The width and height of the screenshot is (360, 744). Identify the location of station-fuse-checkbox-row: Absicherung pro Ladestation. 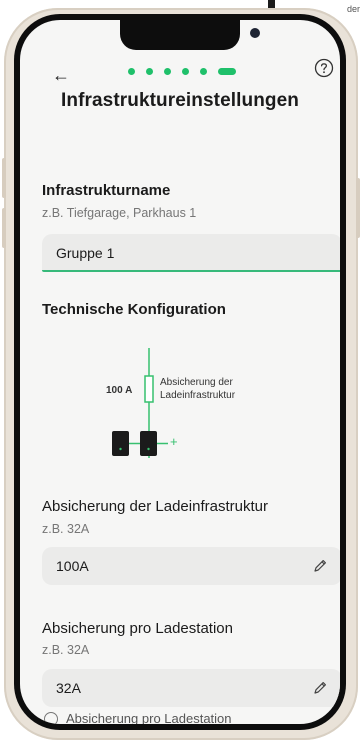
(184, 717).